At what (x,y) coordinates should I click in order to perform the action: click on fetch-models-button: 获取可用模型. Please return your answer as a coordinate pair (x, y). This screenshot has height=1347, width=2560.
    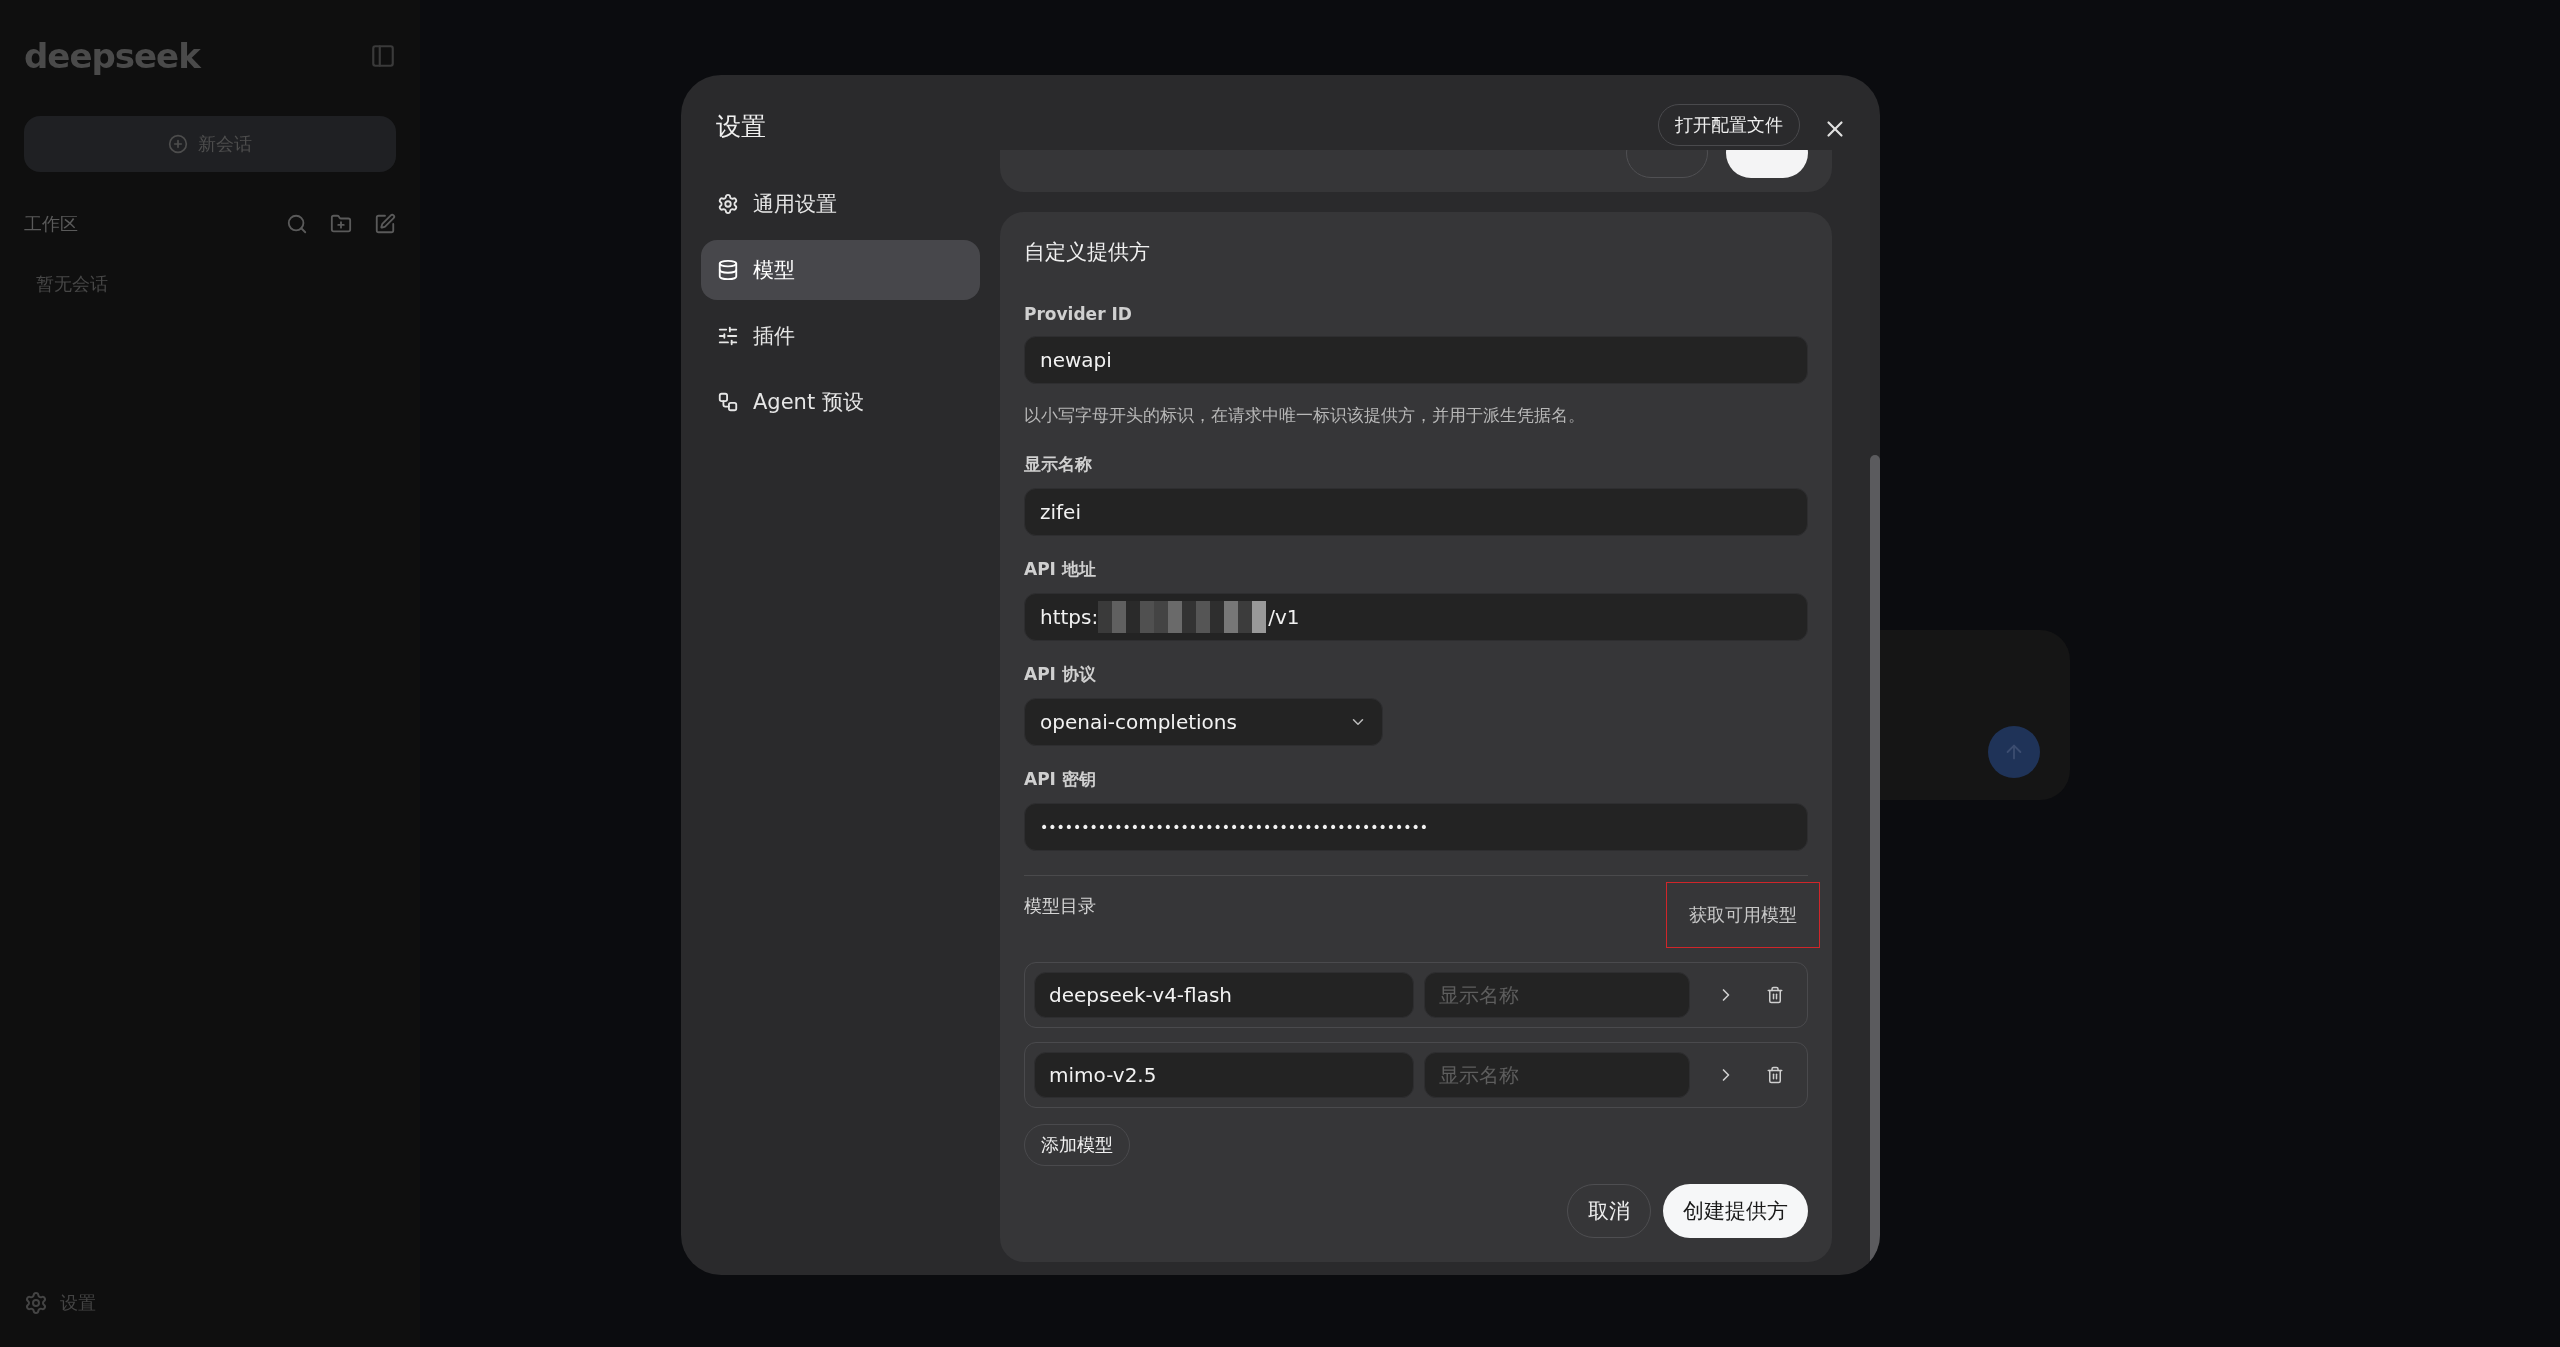
    Looking at the image, I should click on (1743, 915).